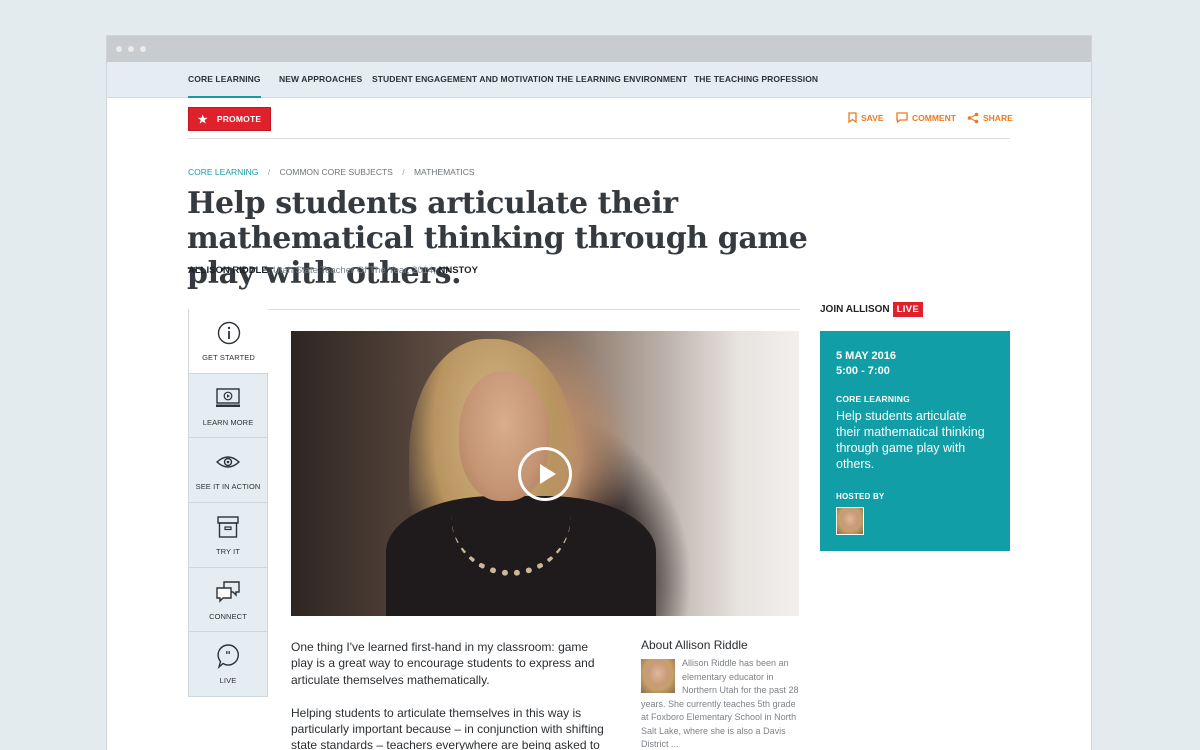 This screenshot has height=750, width=1200. What do you see at coordinates (228, 270) in the screenshot?
I see `author-name: ALLISON RIDDLE` at bounding box center [228, 270].